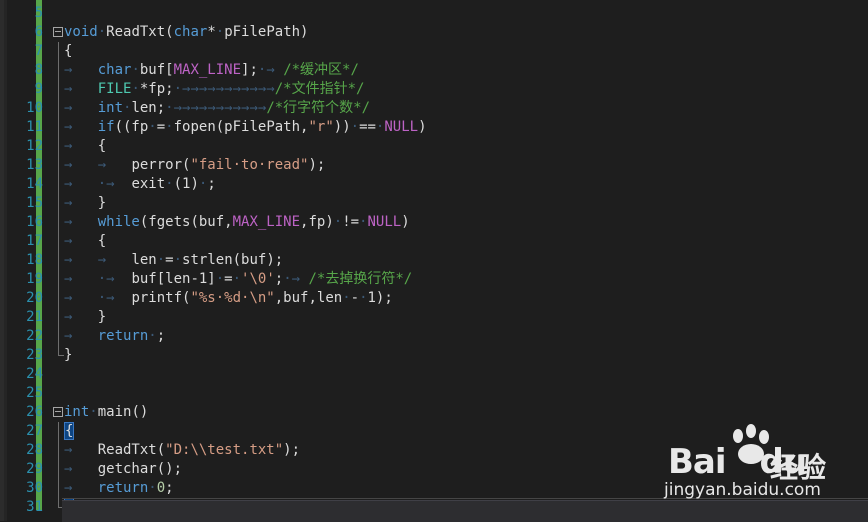 This screenshot has height=522, width=868. What do you see at coordinates (434, 393) in the screenshot?
I see `code-line: 25` at bounding box center [434, 393].